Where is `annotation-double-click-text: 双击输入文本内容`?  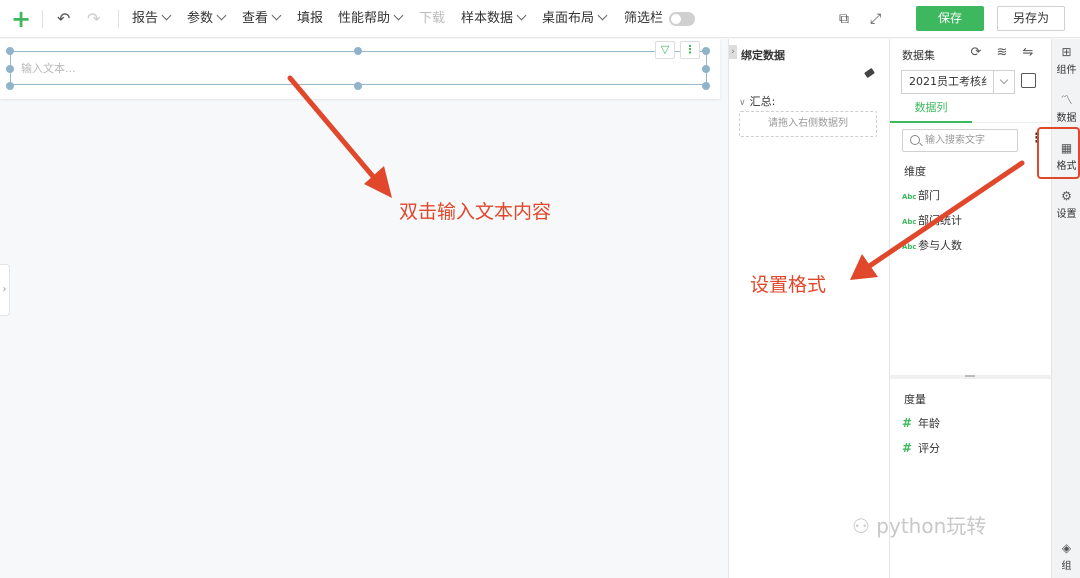 annotation-double-click-text: 双击输入文本内容 is located at coordinates (475, 212).